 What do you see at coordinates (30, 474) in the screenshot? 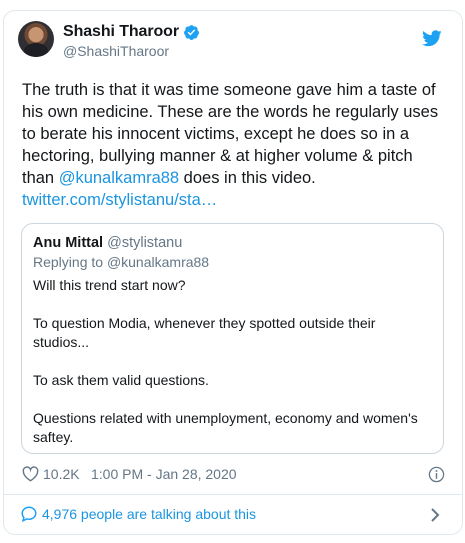
I see `heart-icon` at bounding box center [30, 474].